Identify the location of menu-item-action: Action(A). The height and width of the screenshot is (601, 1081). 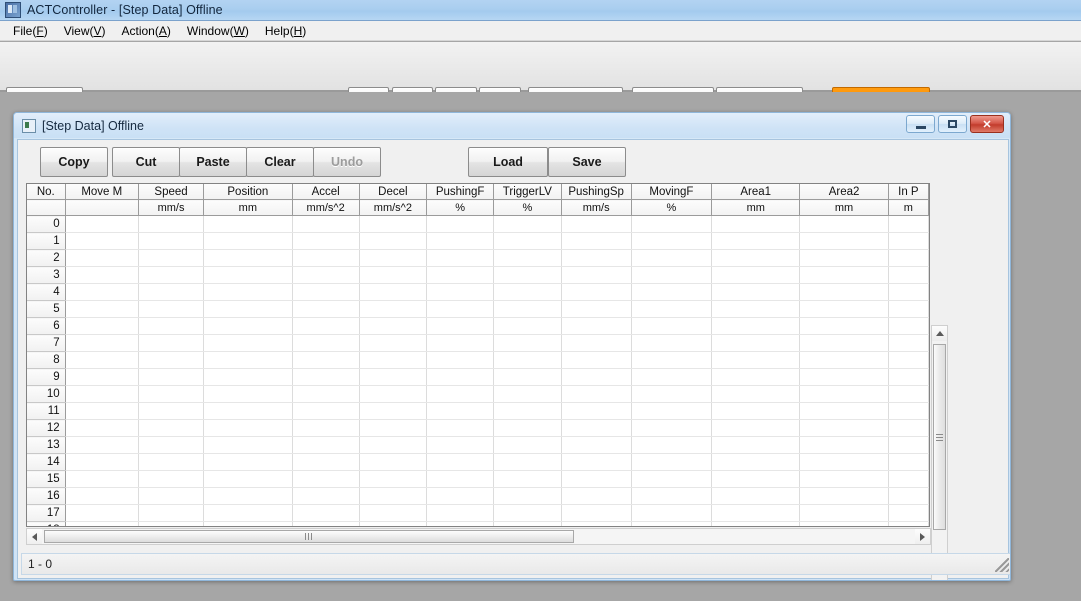
(146, 31).